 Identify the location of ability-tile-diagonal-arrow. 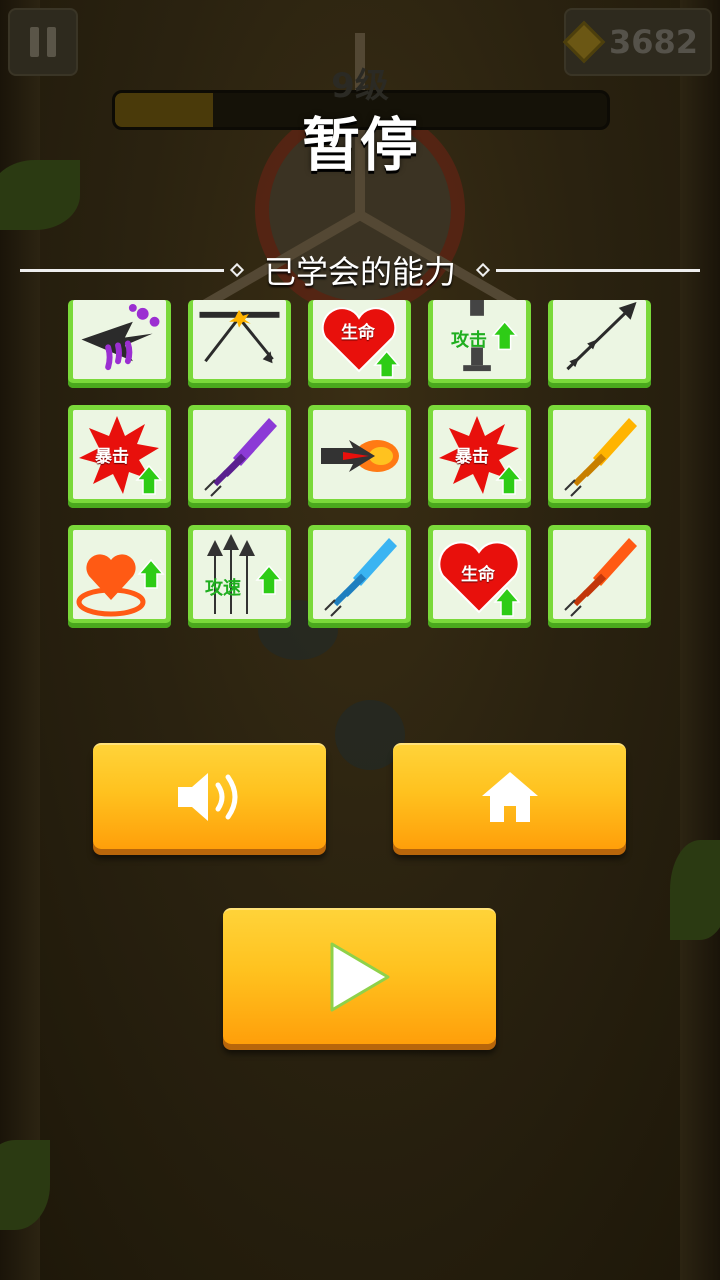
(599, 344).